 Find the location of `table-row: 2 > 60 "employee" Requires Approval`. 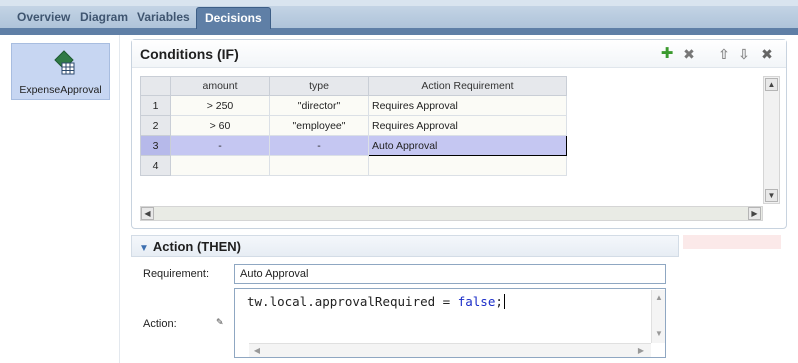

table-row: 2 > 60 "employee" Requires Approval is located at coordinates (353, 125).